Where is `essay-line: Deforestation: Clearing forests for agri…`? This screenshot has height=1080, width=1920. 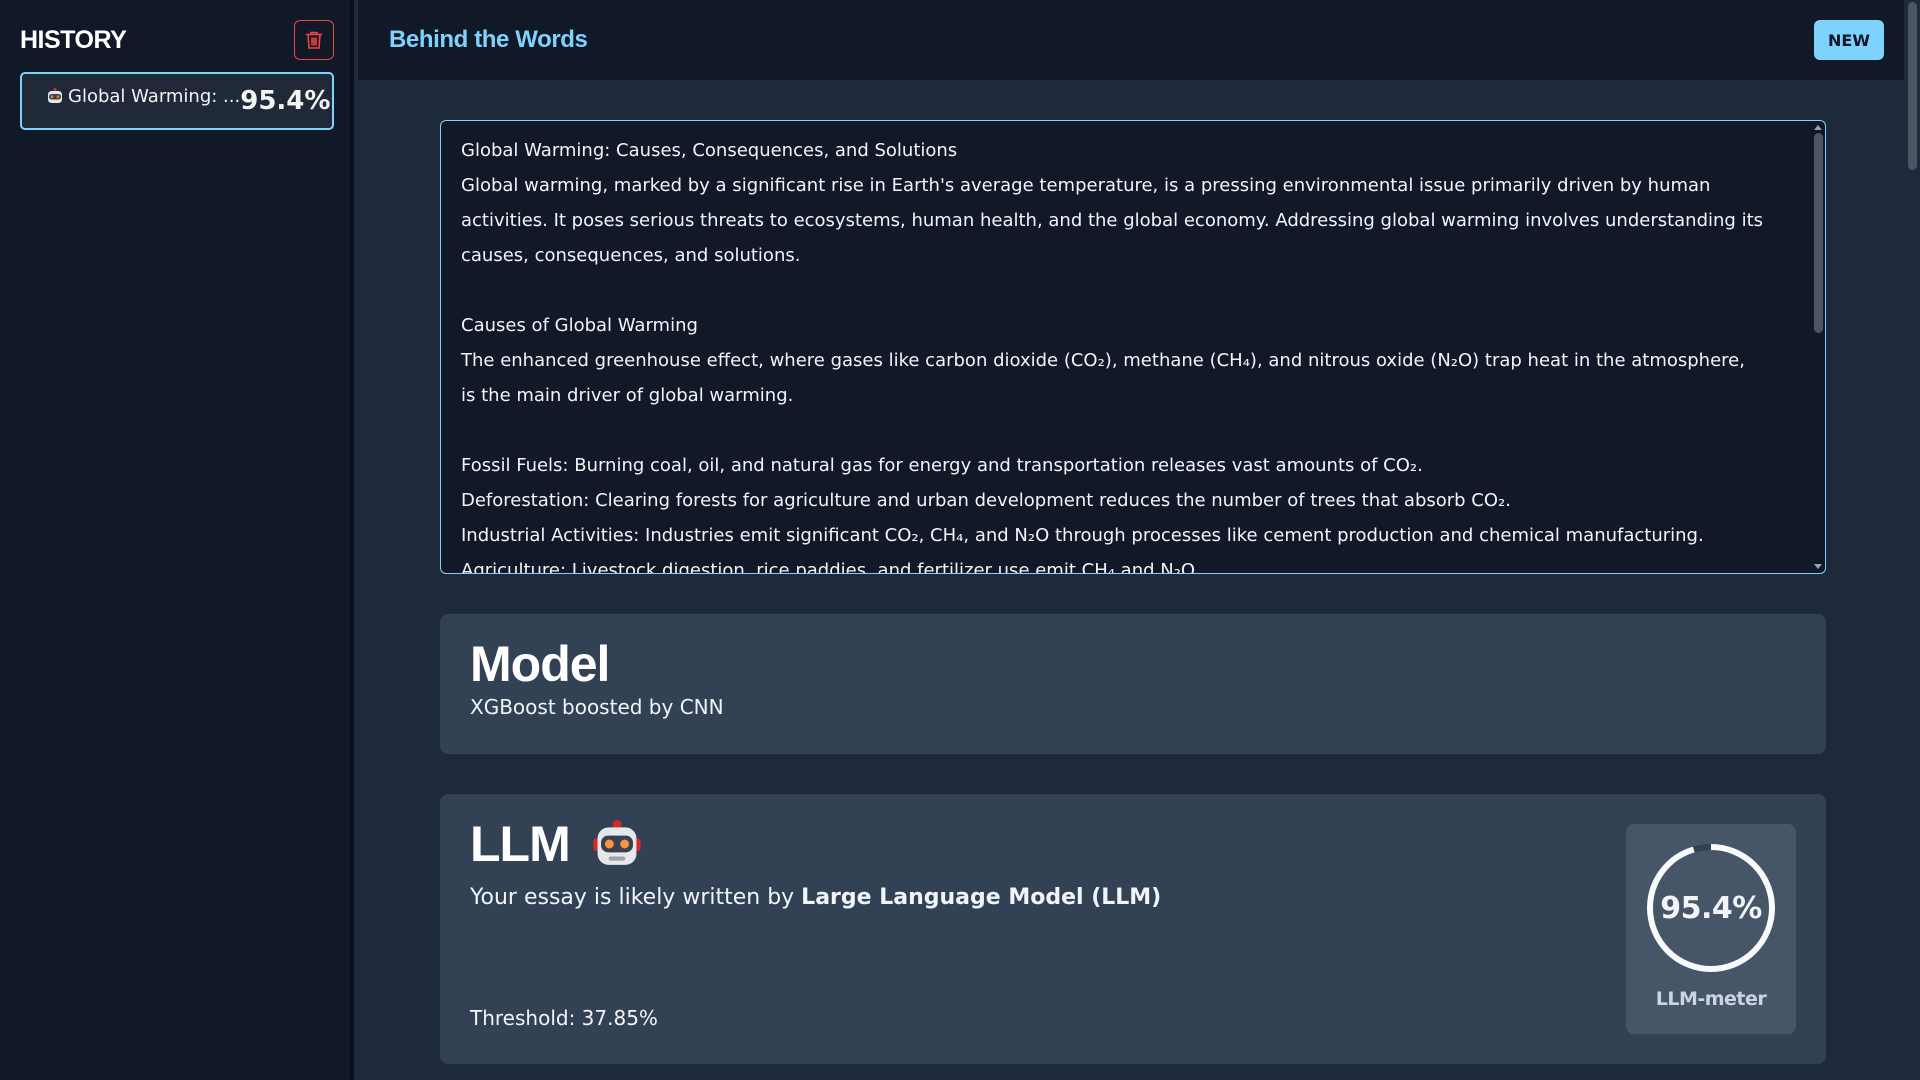
essay-line: Deforestation: Clearing forests for agri… is located at coordinates (986, 500).